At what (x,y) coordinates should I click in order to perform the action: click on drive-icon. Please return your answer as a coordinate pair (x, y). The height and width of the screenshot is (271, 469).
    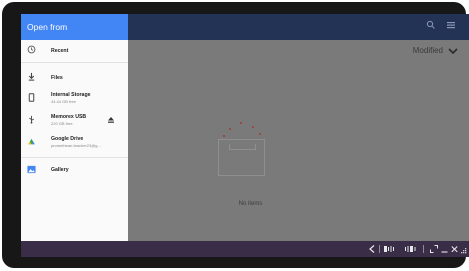
    Looking at the image, I should click on (31, 141).